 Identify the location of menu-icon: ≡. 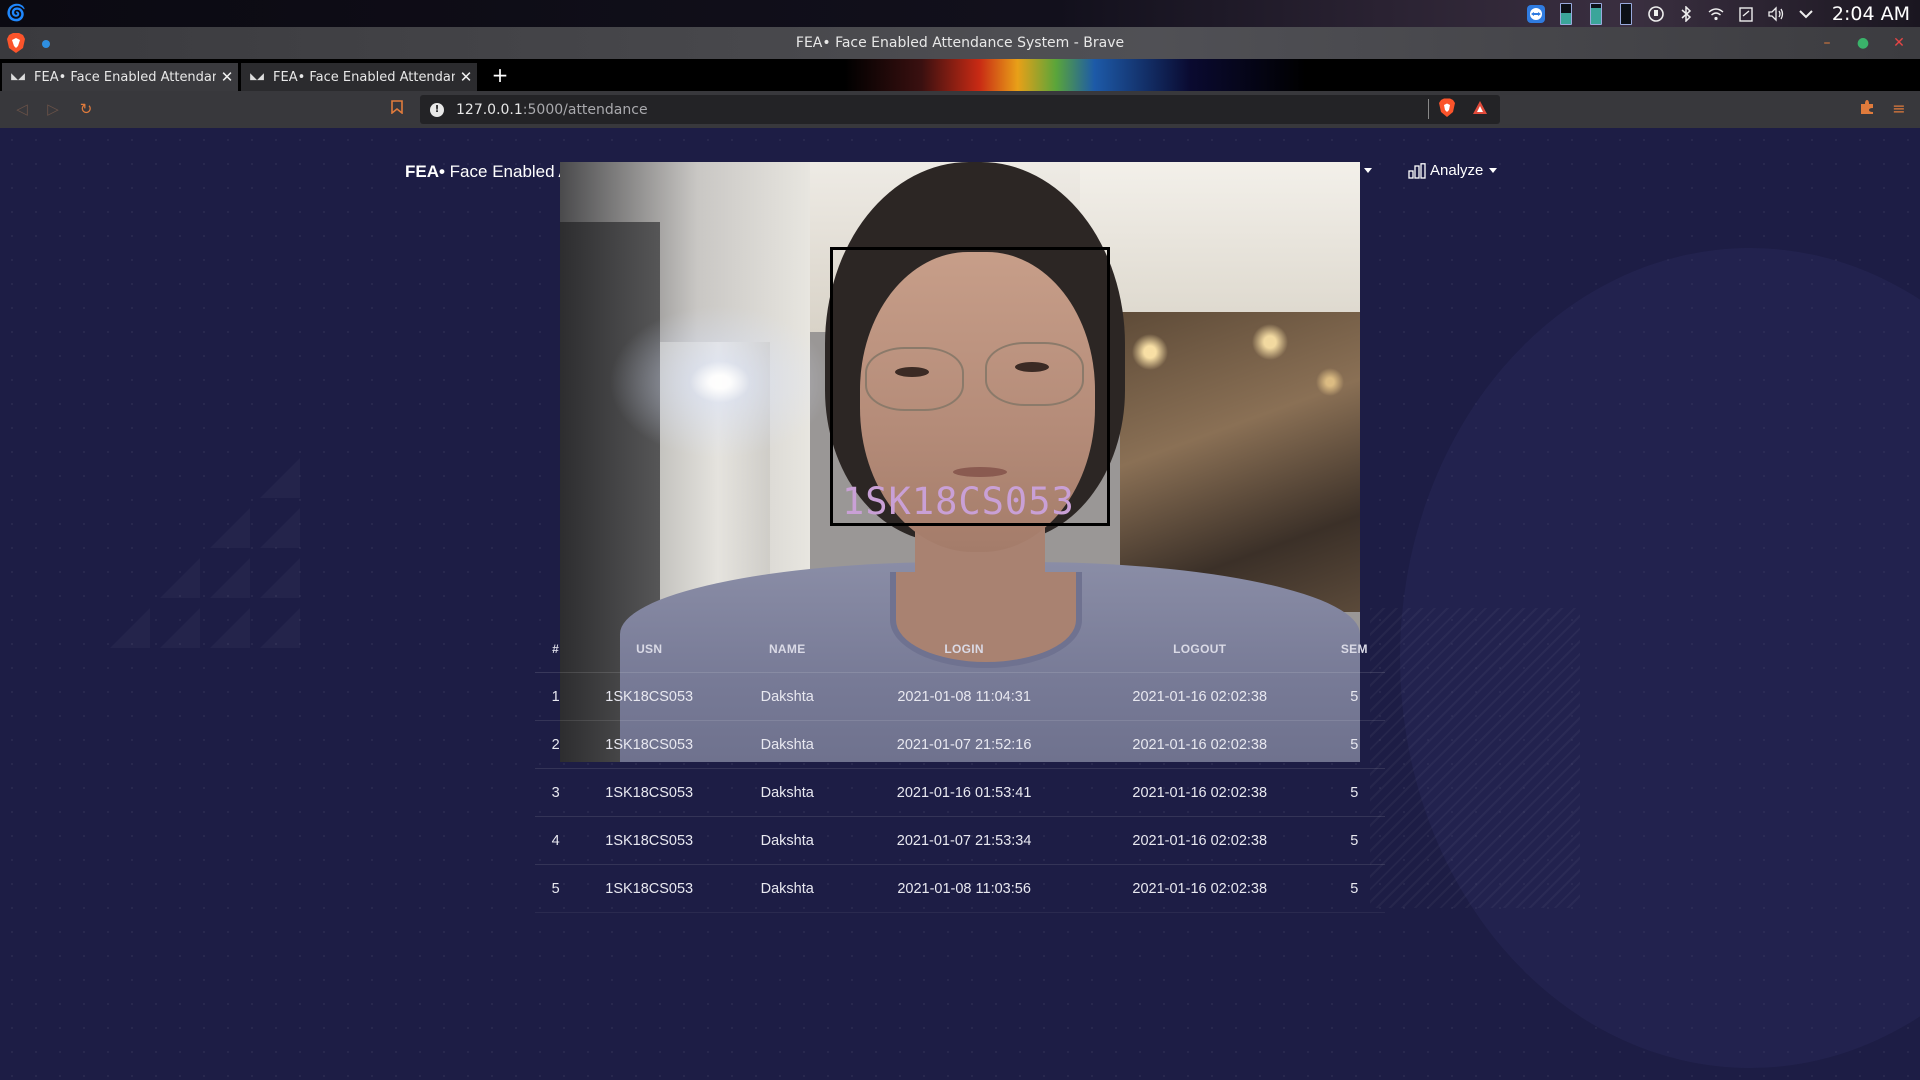
(1899, 108).